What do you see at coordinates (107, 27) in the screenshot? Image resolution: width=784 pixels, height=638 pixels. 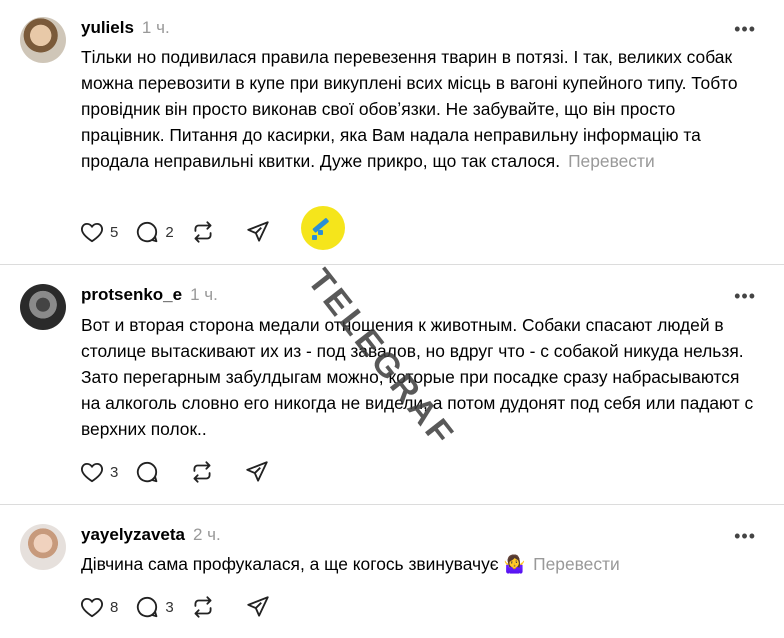 I see `username-label: yuliels` at bounding box center [107, 27].